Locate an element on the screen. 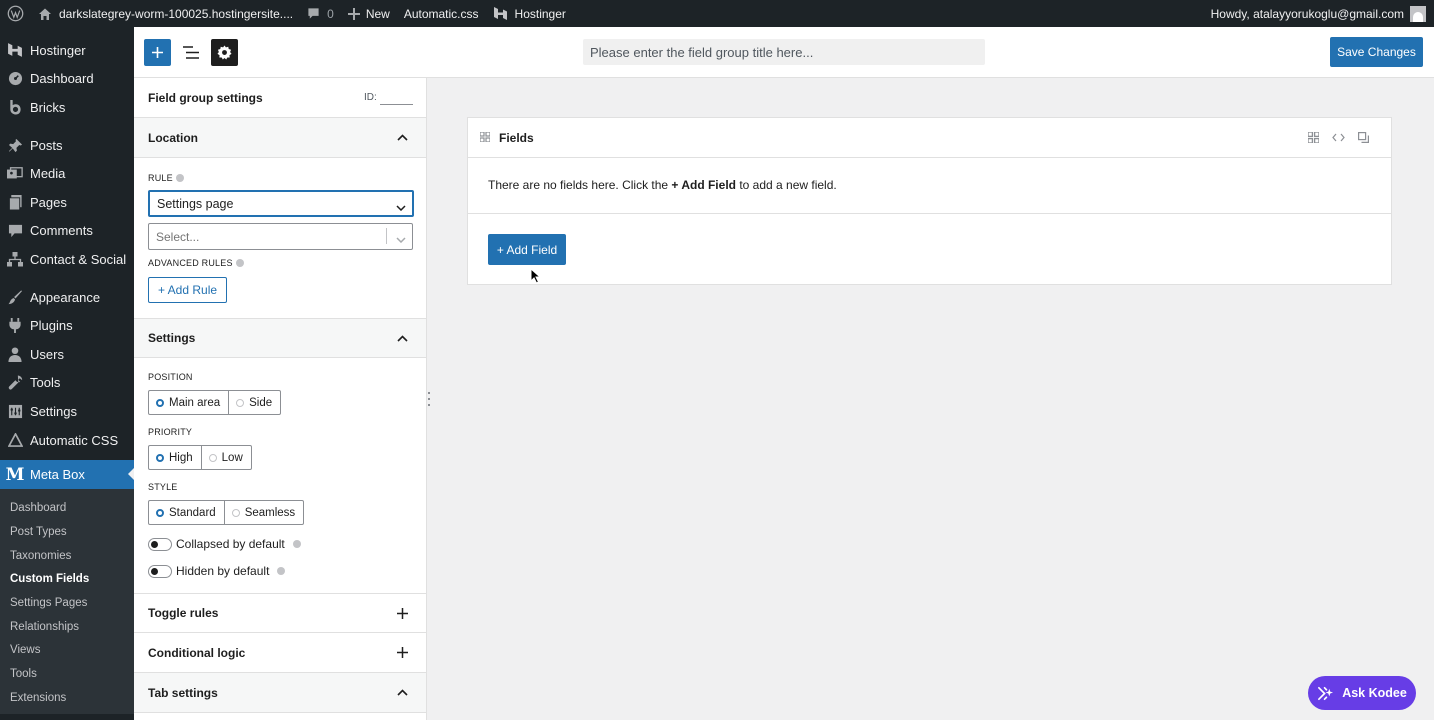 This screenshot has height=720, width=1434. empty-message-prefix: There are no fields here. Click the is located at coordinates (580, 185).